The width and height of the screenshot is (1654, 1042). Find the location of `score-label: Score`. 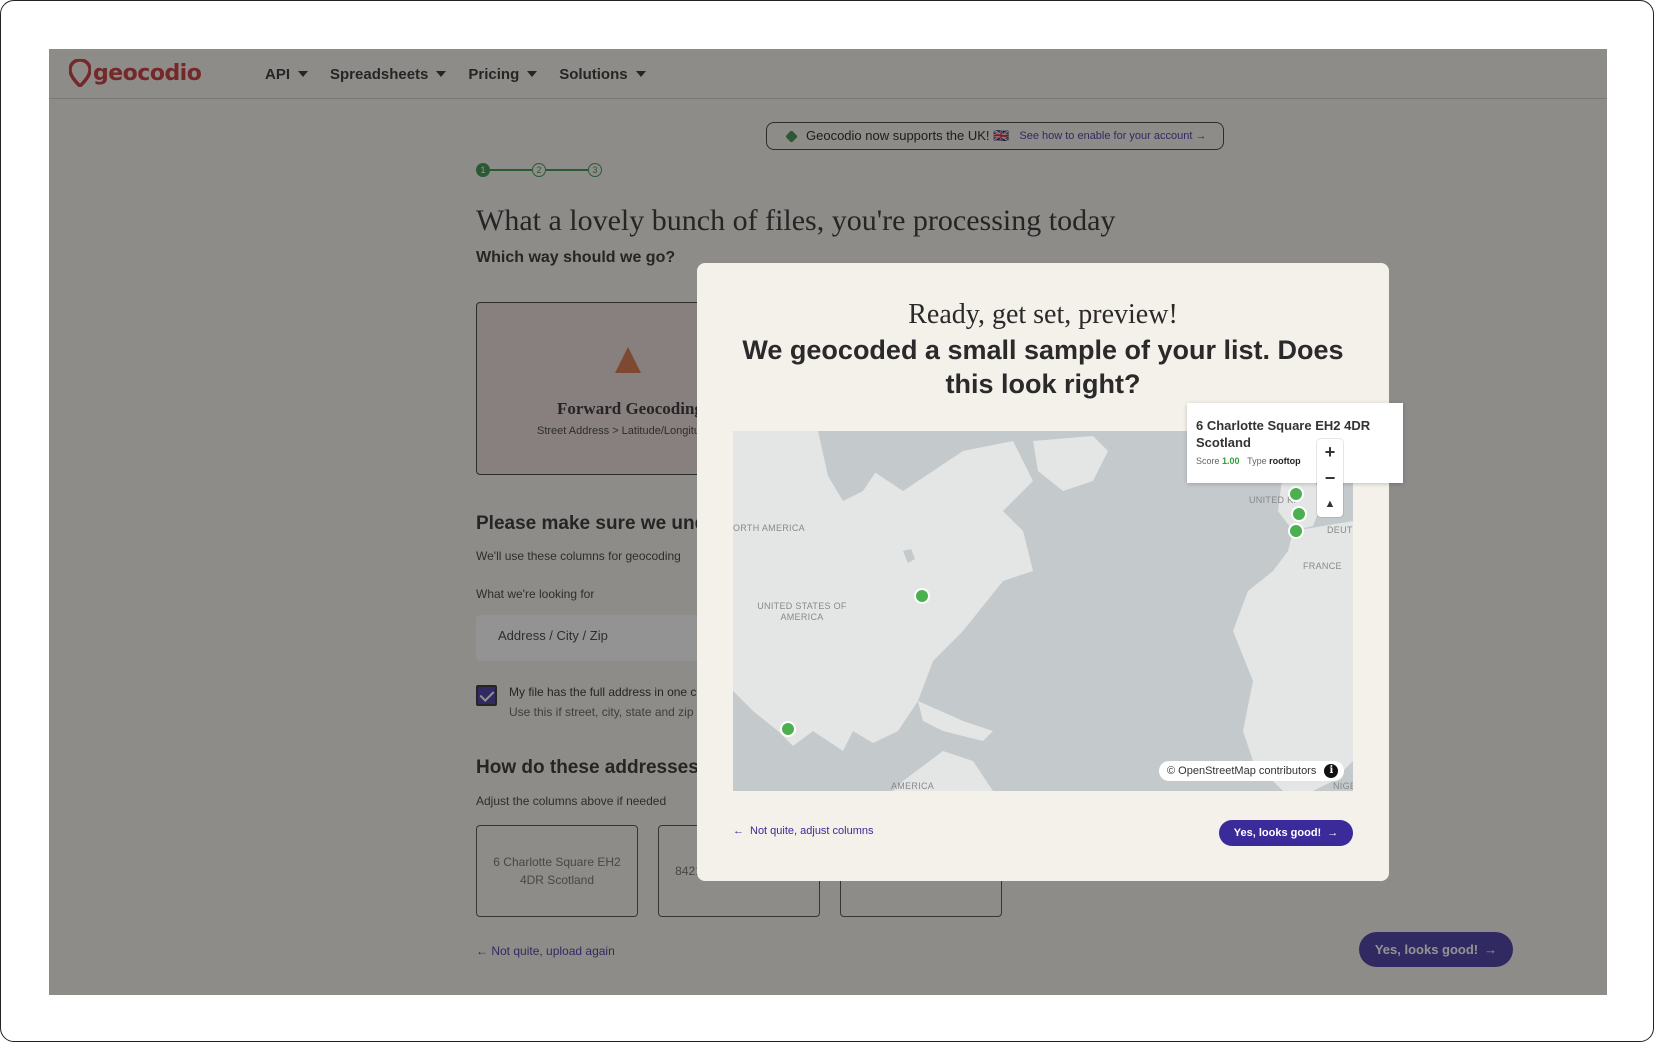

score-label: Score is located at coordinates (1208, 461).